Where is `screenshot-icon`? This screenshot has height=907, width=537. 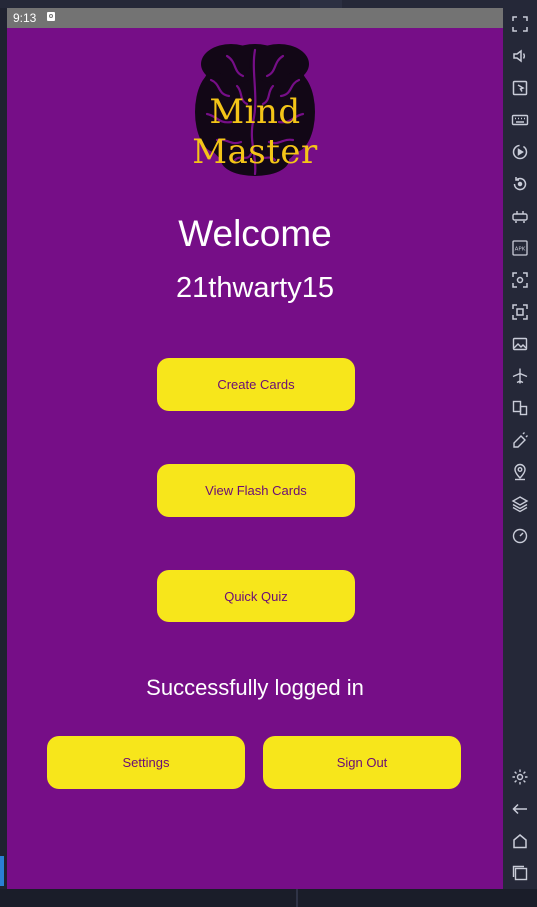
screenshot-icon is located at coordinates (520, 280).